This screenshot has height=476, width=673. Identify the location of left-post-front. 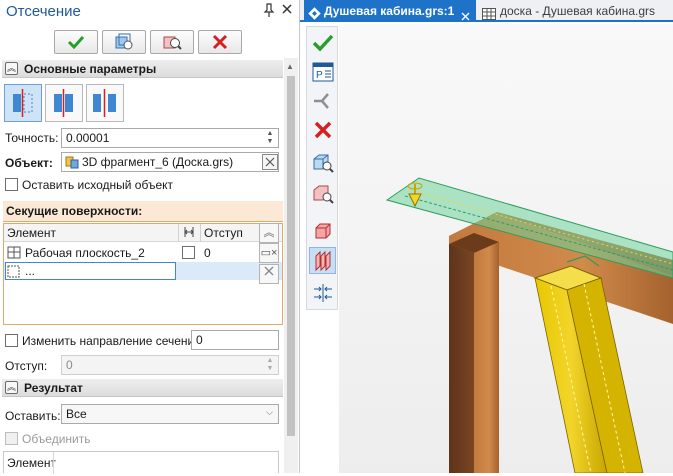
(461, 358).